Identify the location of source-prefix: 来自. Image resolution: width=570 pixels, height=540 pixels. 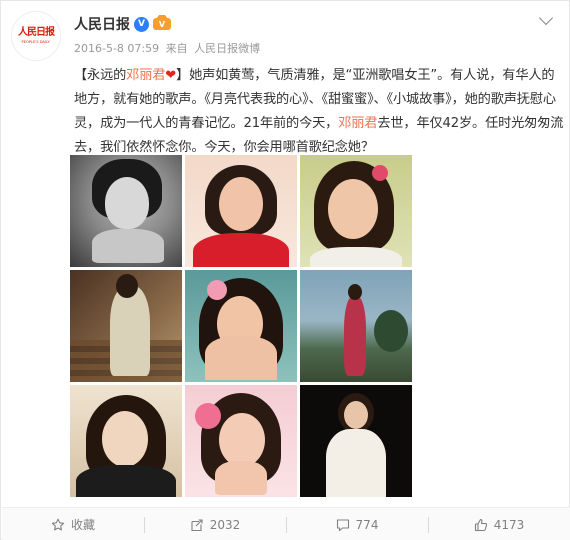
(176, 48).